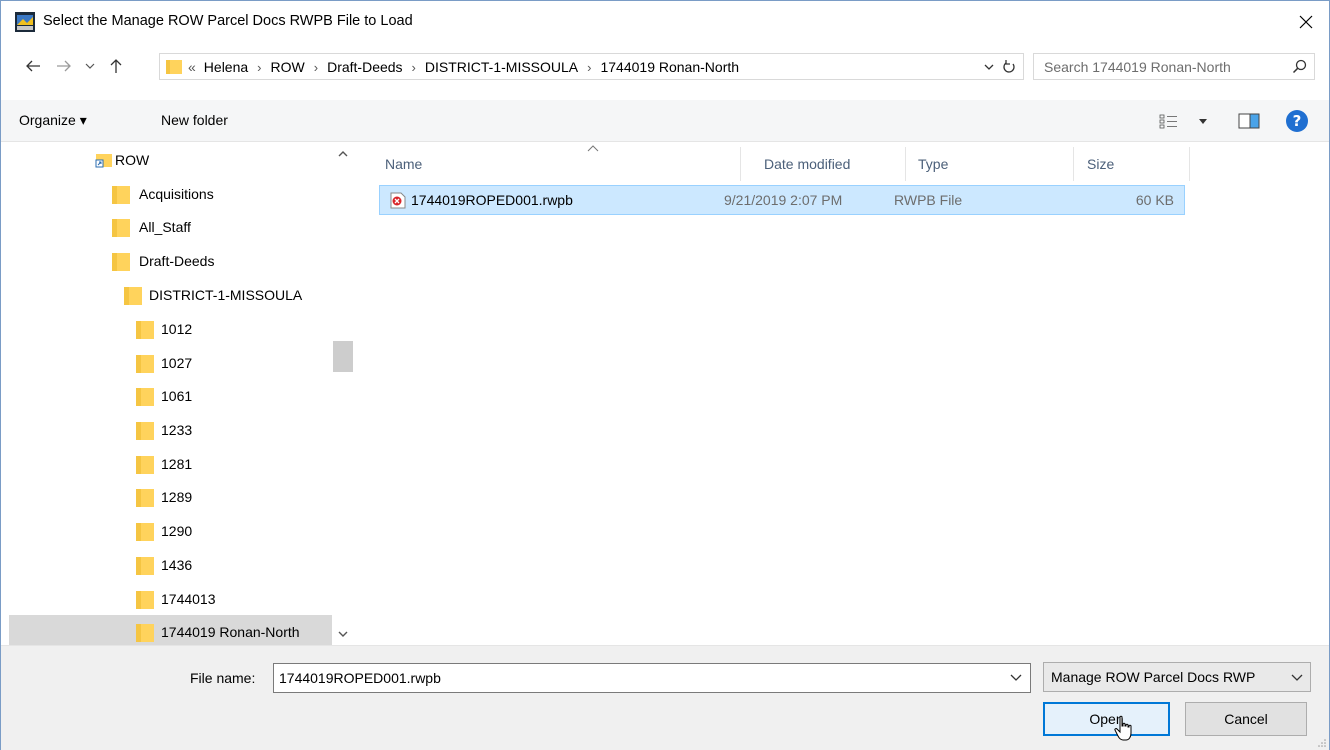 This screenshot has height=750, width=1330. I want to click on file-name-value: 1744019ROPED001.rwpb, so click(360, 678).